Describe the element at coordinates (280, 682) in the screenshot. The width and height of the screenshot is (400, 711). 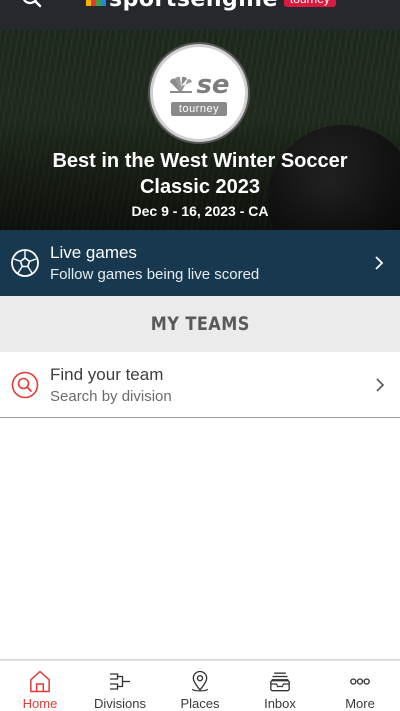
I see `inbox-icon` at that location.